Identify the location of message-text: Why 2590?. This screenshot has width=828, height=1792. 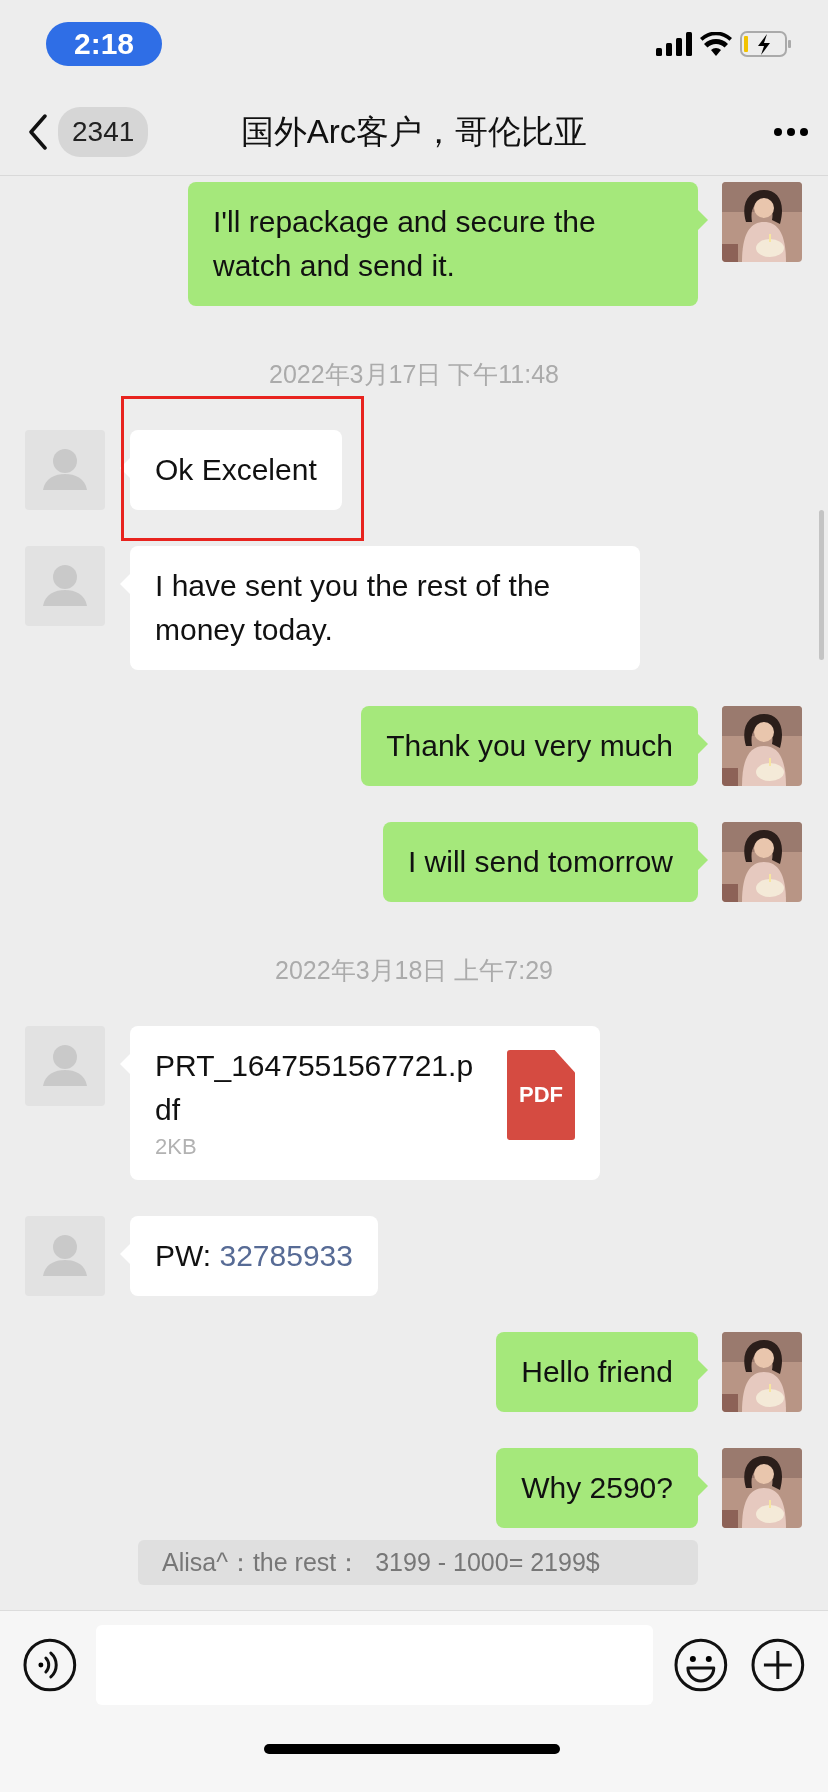
(597, 1487).